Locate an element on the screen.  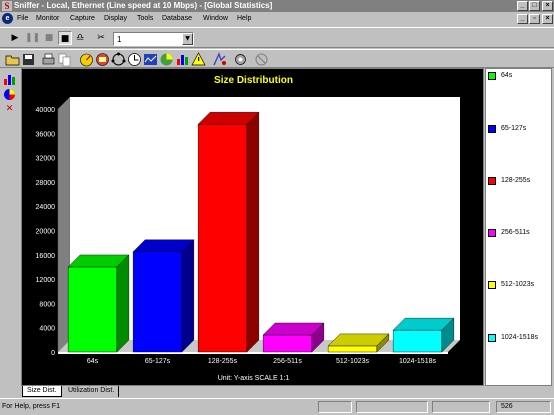
matrix-icon is located at coordinates (118, 59).